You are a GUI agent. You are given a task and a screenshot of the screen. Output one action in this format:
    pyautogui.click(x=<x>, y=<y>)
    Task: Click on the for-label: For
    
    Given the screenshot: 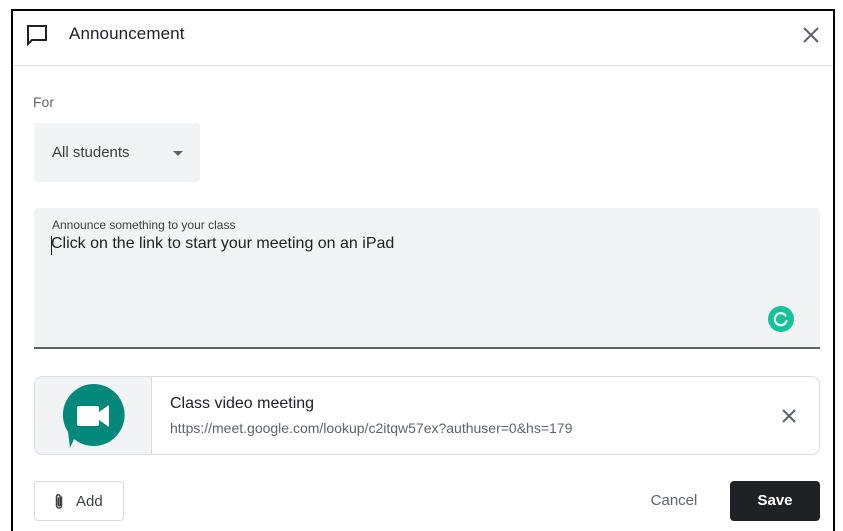 What is the action you would take?
    pyautogui.click(x=43, y=102)
    